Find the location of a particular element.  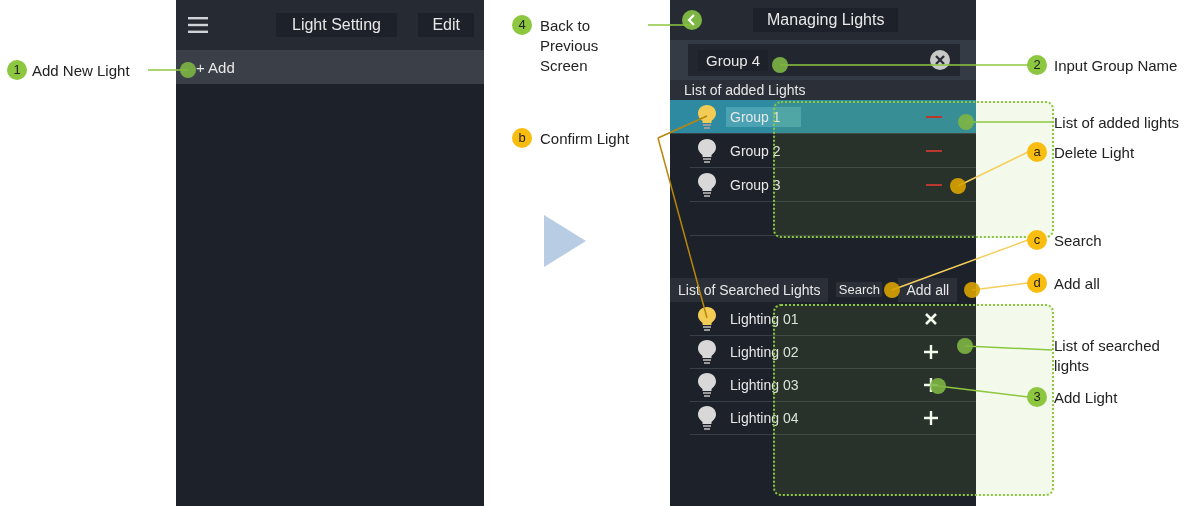

callout-label: Add Light is located at coordinates (1086, 398).